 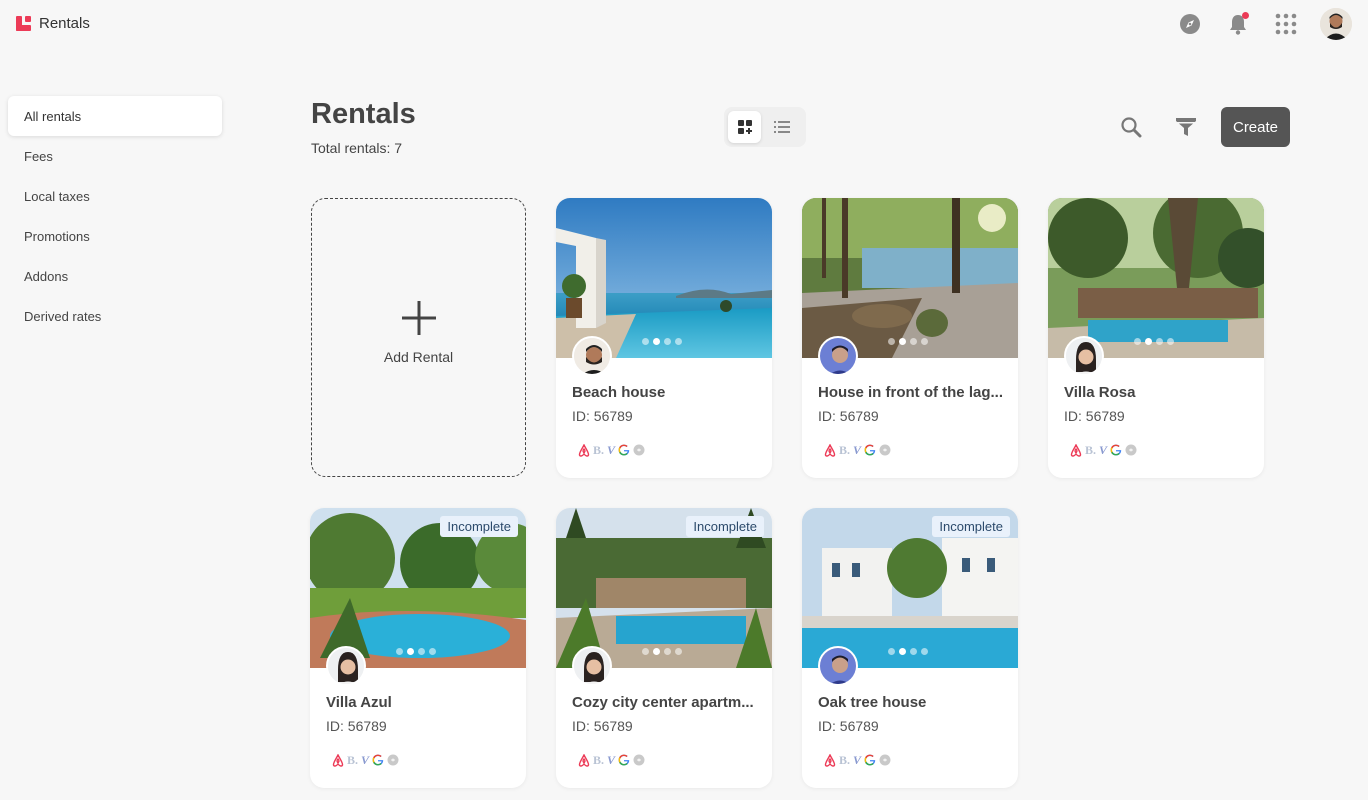 I want to click on create-button: Create, so click(x=1255, y=127).